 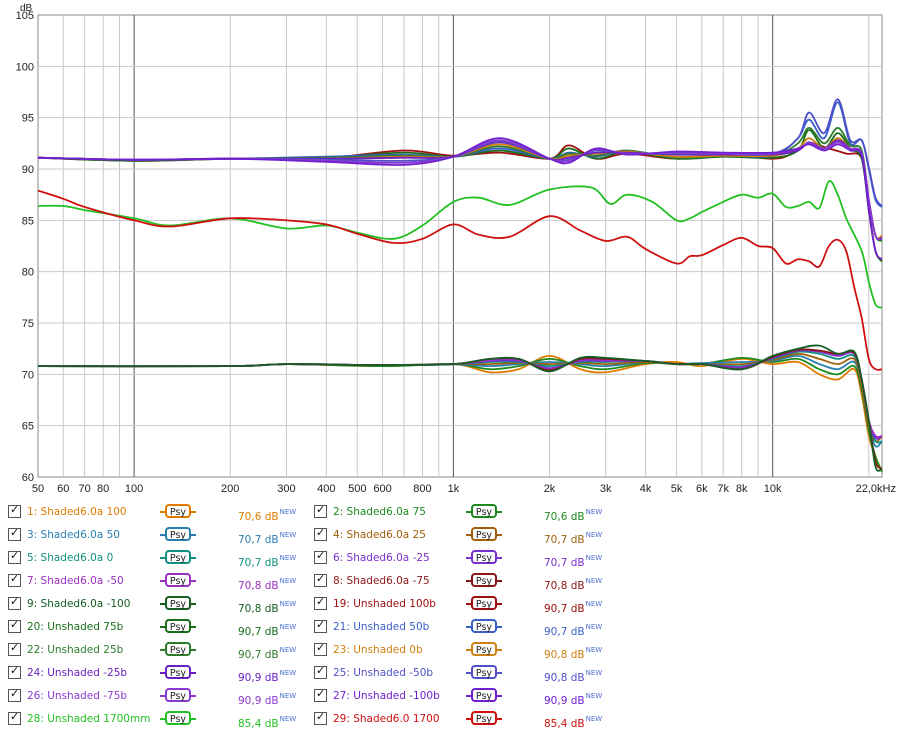 What do you see at coordinates (267, 515) in the screenshot?
I see `legend-series-value: 70,6 dBNEW` at bounding box center [267, 515].